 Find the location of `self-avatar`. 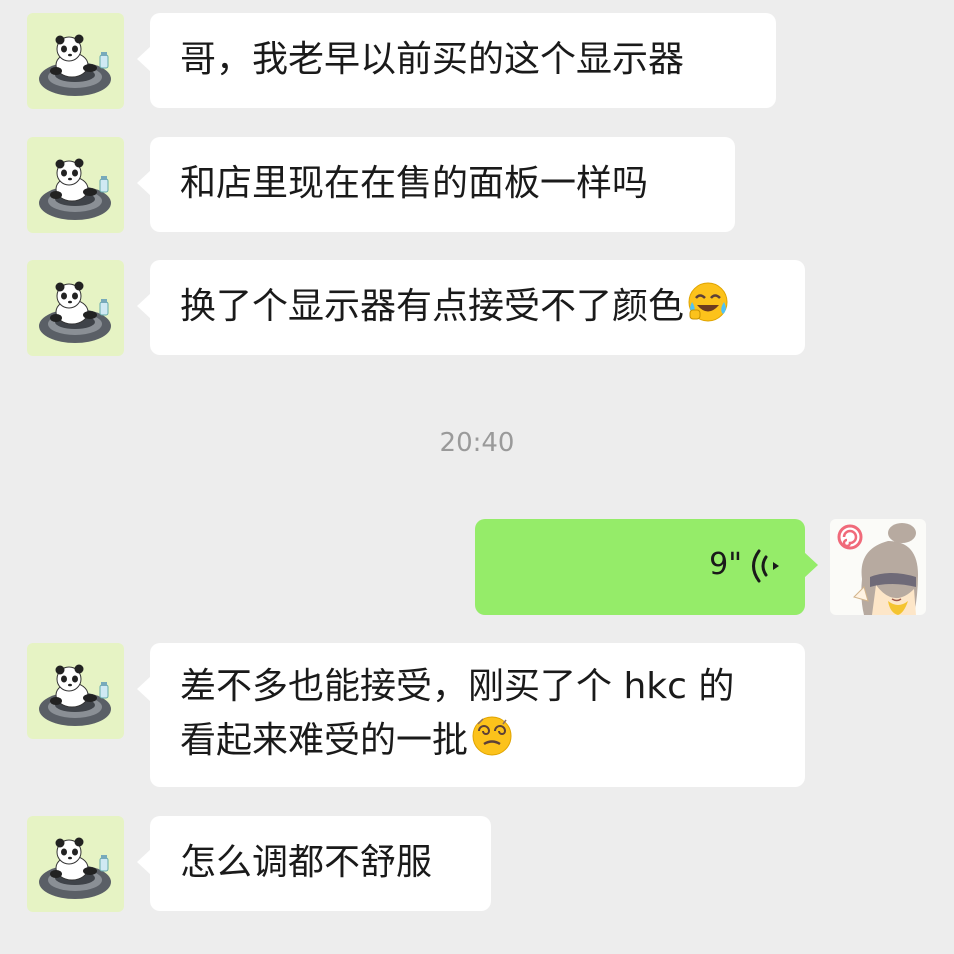

self-avatar is located at coordinates (878, 567).